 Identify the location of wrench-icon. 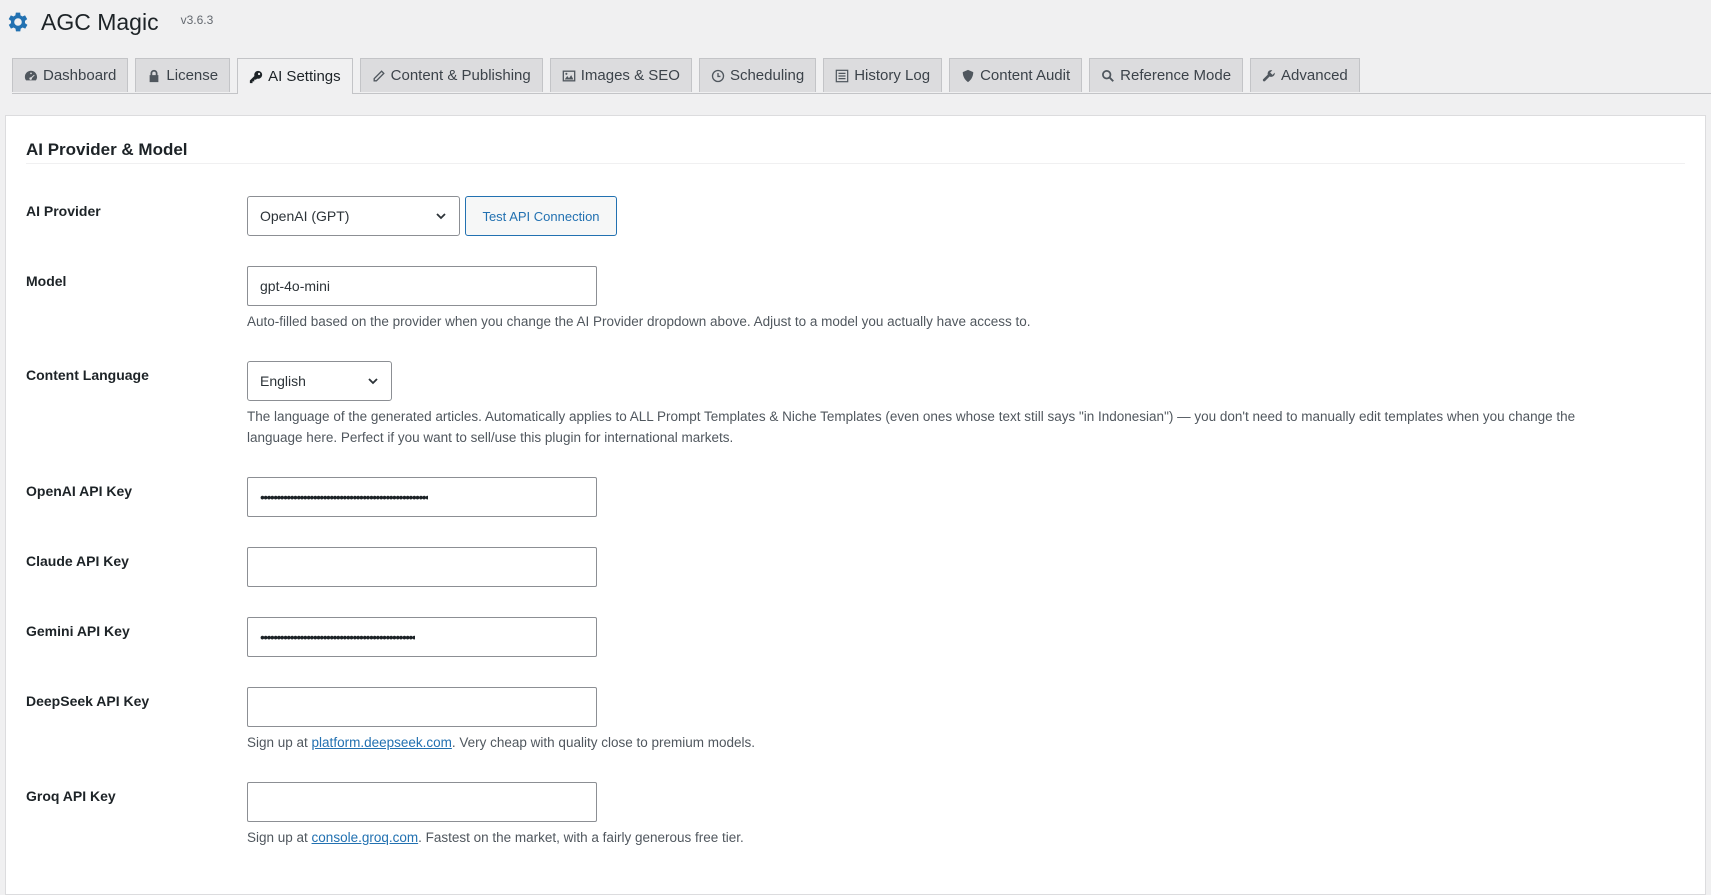
(1268, 75).